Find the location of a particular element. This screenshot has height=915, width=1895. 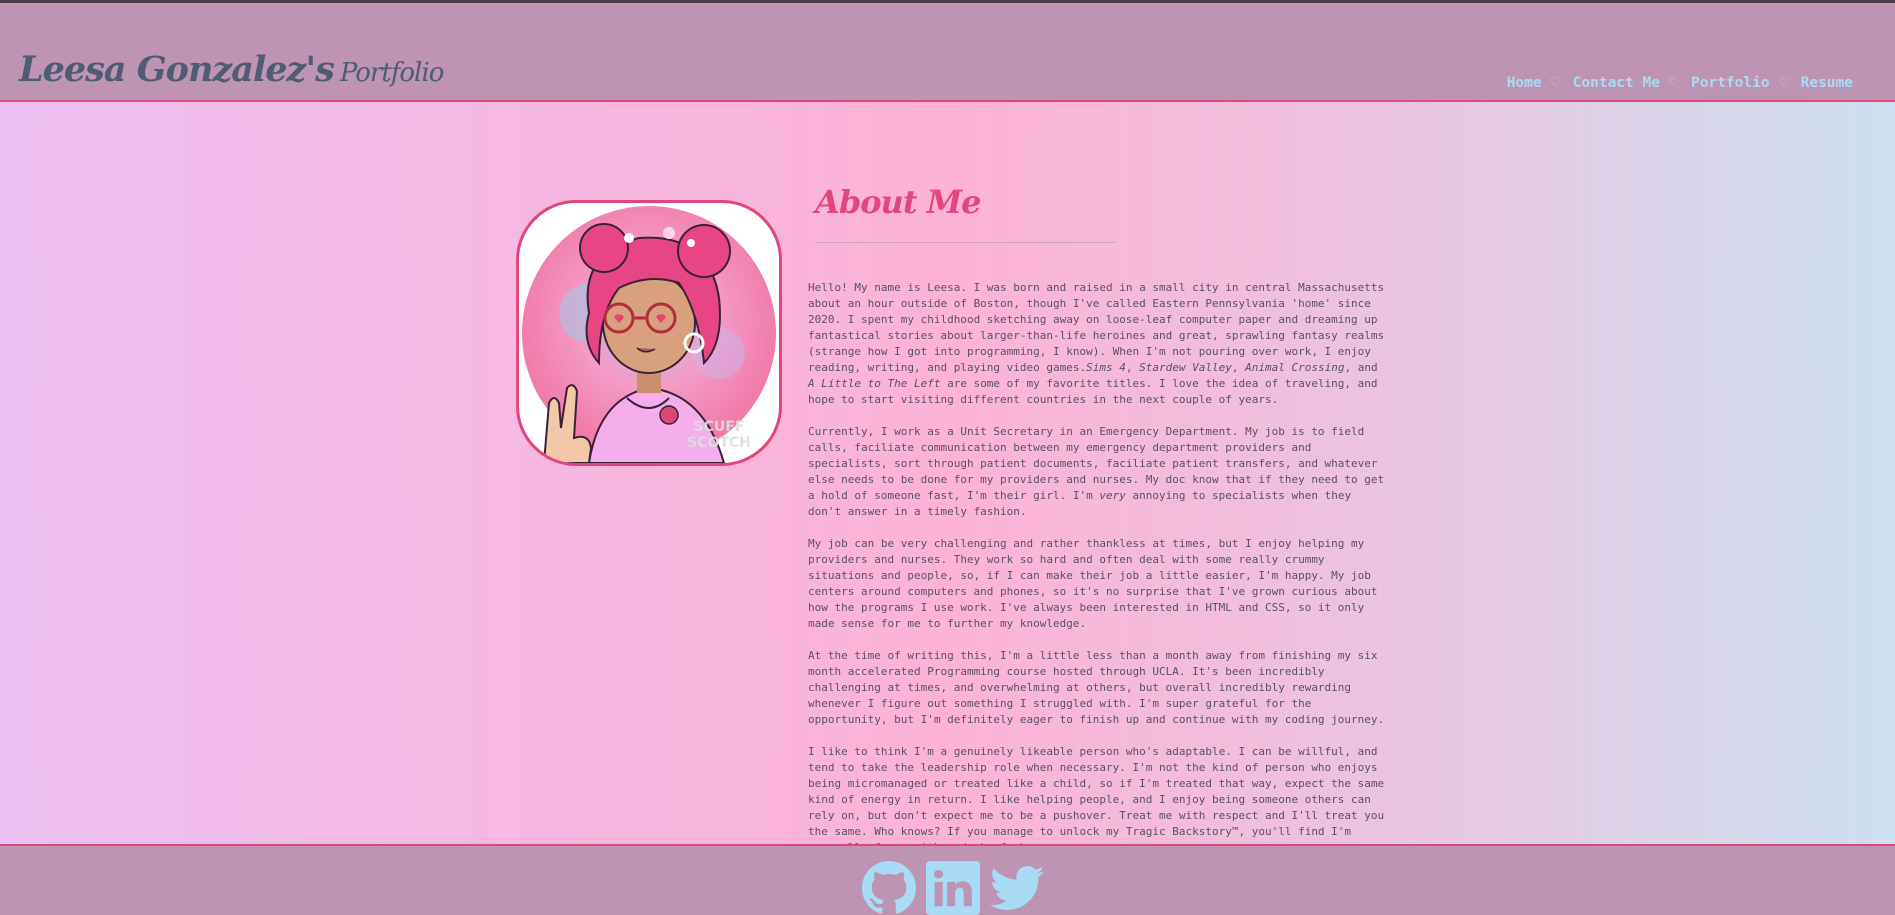

main-nav: Home ♡ Contact Me ♡ Portfolio ♡ Resume is located at coordinates (1680, 83).